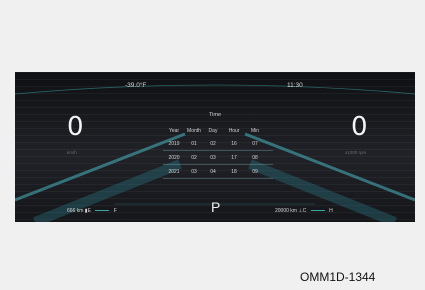  Describe the element at coordinates (234, 143) in the screenshot. I see `cell-hour: 16` at that location.